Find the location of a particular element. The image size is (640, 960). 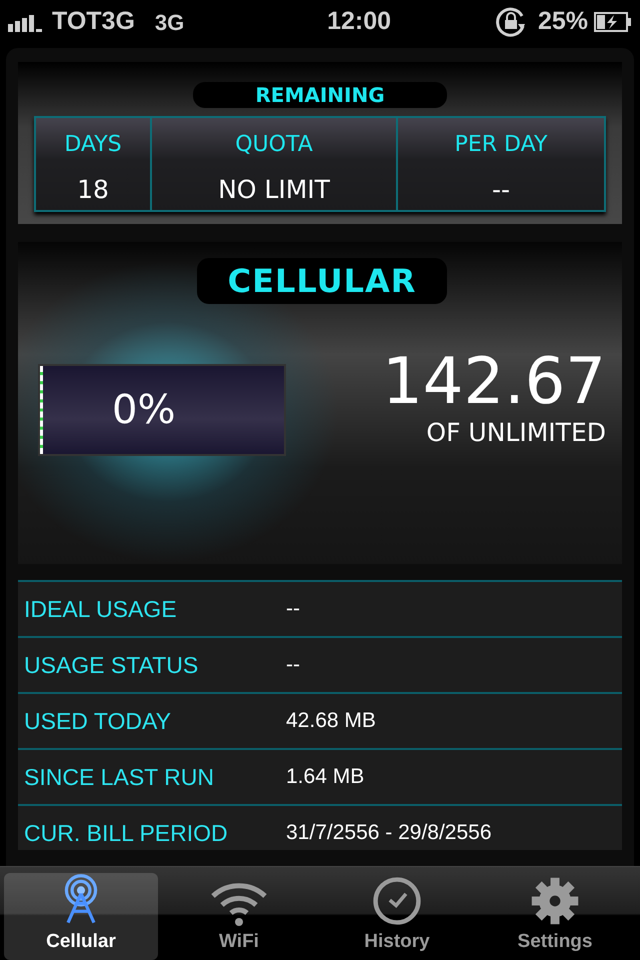

section-title: CELLULAR is located at coordinates (322, 281).